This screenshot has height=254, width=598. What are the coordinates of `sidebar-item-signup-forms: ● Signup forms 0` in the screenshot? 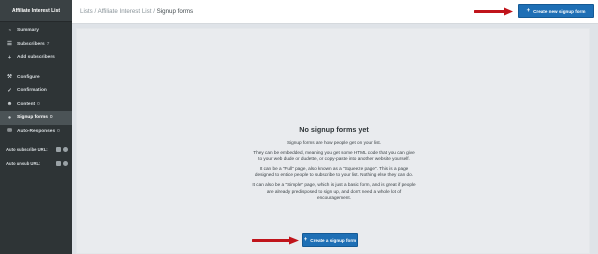 It's located at (36, 118).